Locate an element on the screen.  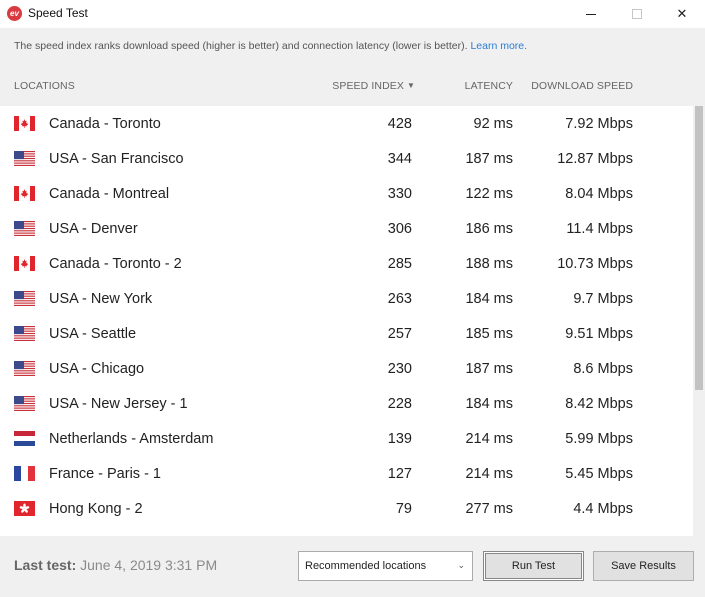
minimize-icon is located at coordinates (591, 14).